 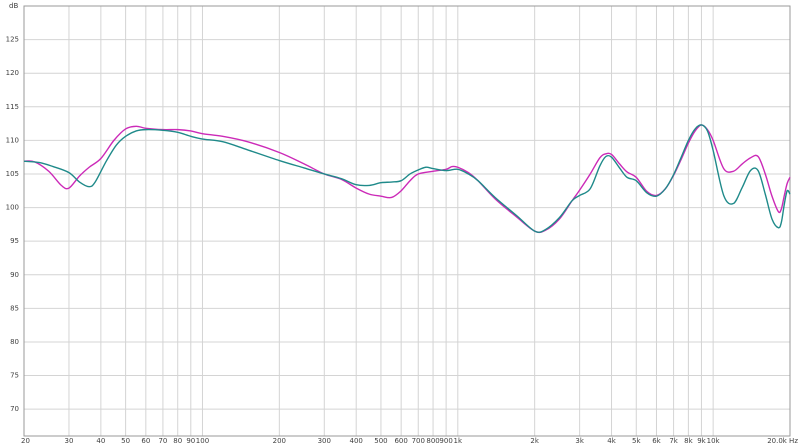 What do you see at coordinates (12, 73) in the screenshot?
I see `y-tick-label: 120` at bounding box center [12, 73].